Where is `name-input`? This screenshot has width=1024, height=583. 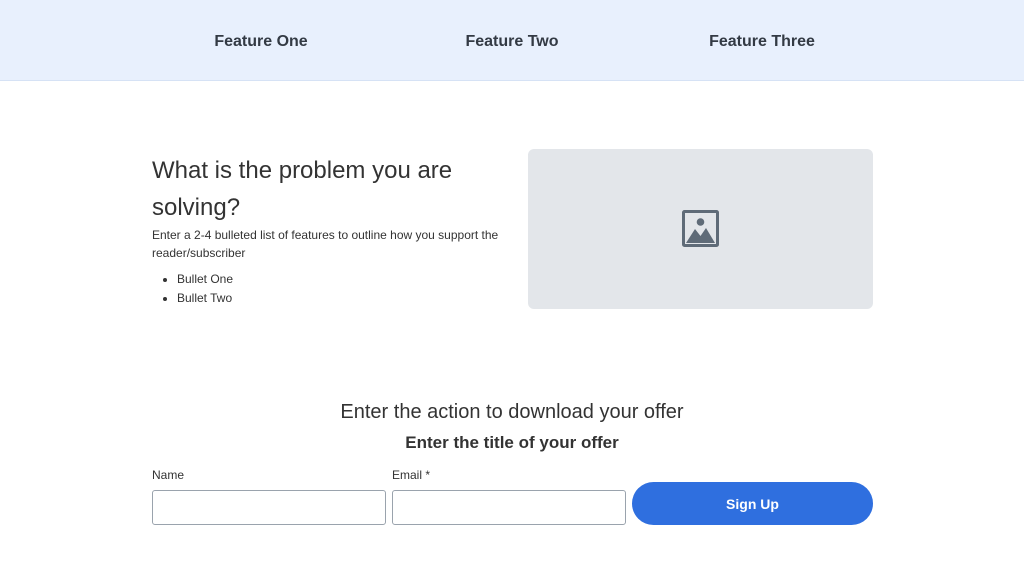
name-input is located at coordinates (269, 507).